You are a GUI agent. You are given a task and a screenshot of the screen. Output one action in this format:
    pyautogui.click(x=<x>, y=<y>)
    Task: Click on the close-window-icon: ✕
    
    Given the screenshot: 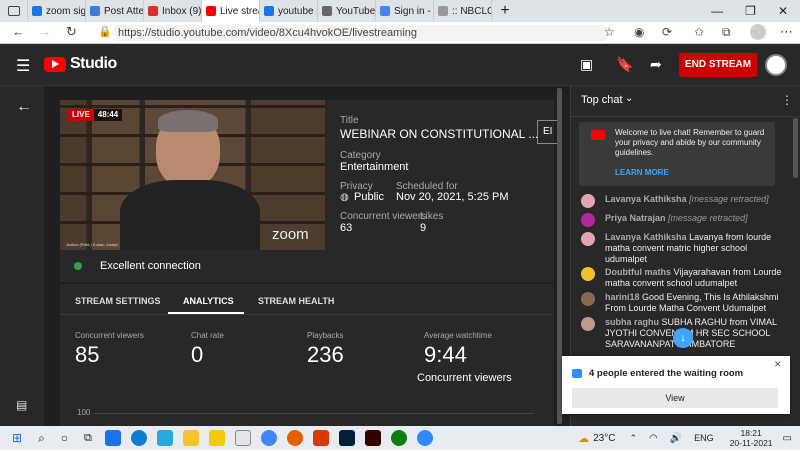 What is the action you would take?
    pyautogui.click(x=783, y=11)
    